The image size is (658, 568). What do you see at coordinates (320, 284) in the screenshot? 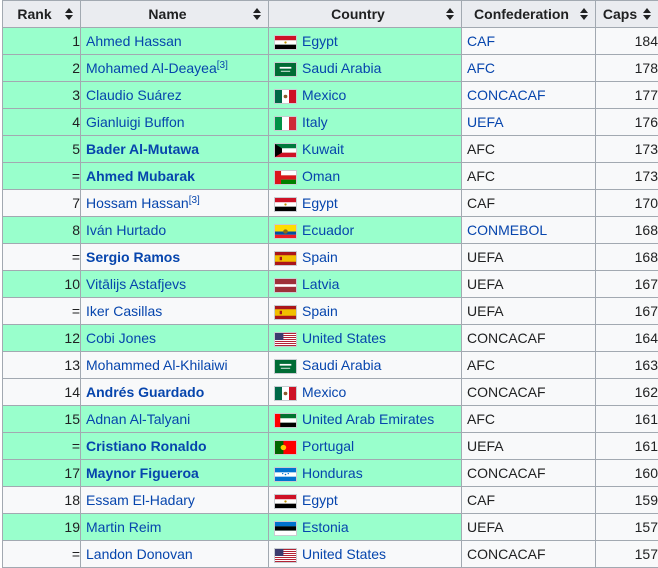
I see `country-link: Latvia` at bounding box center [320, 284].